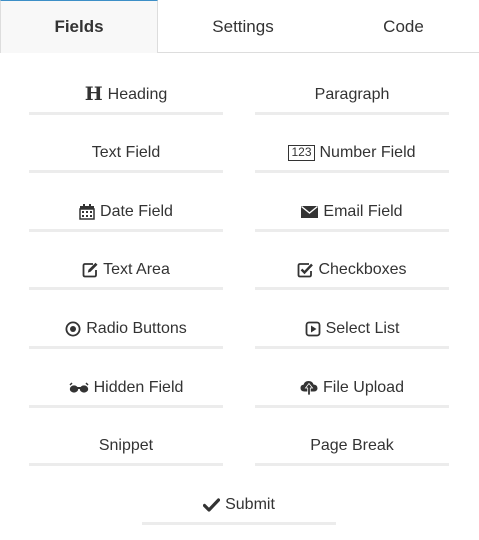  I want to click on calendar-icon, so click(87, 211).